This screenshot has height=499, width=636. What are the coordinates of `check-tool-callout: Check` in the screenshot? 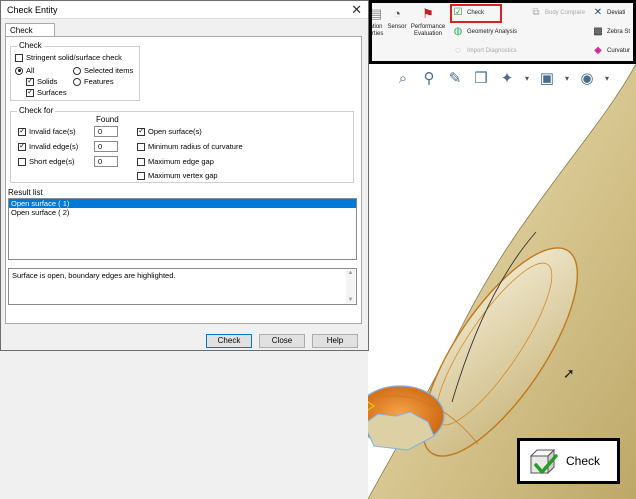 It's located at (568, 461).